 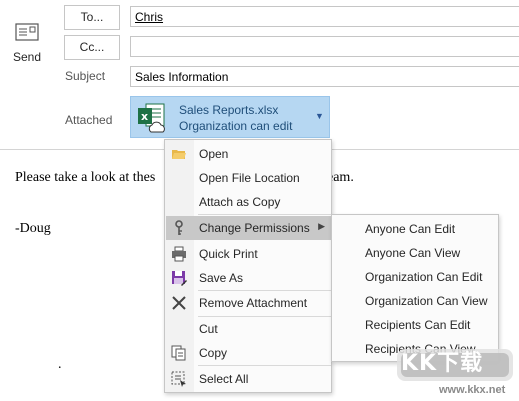 I want to click on subject-field: Sales Information, so click(x=324, y=76).